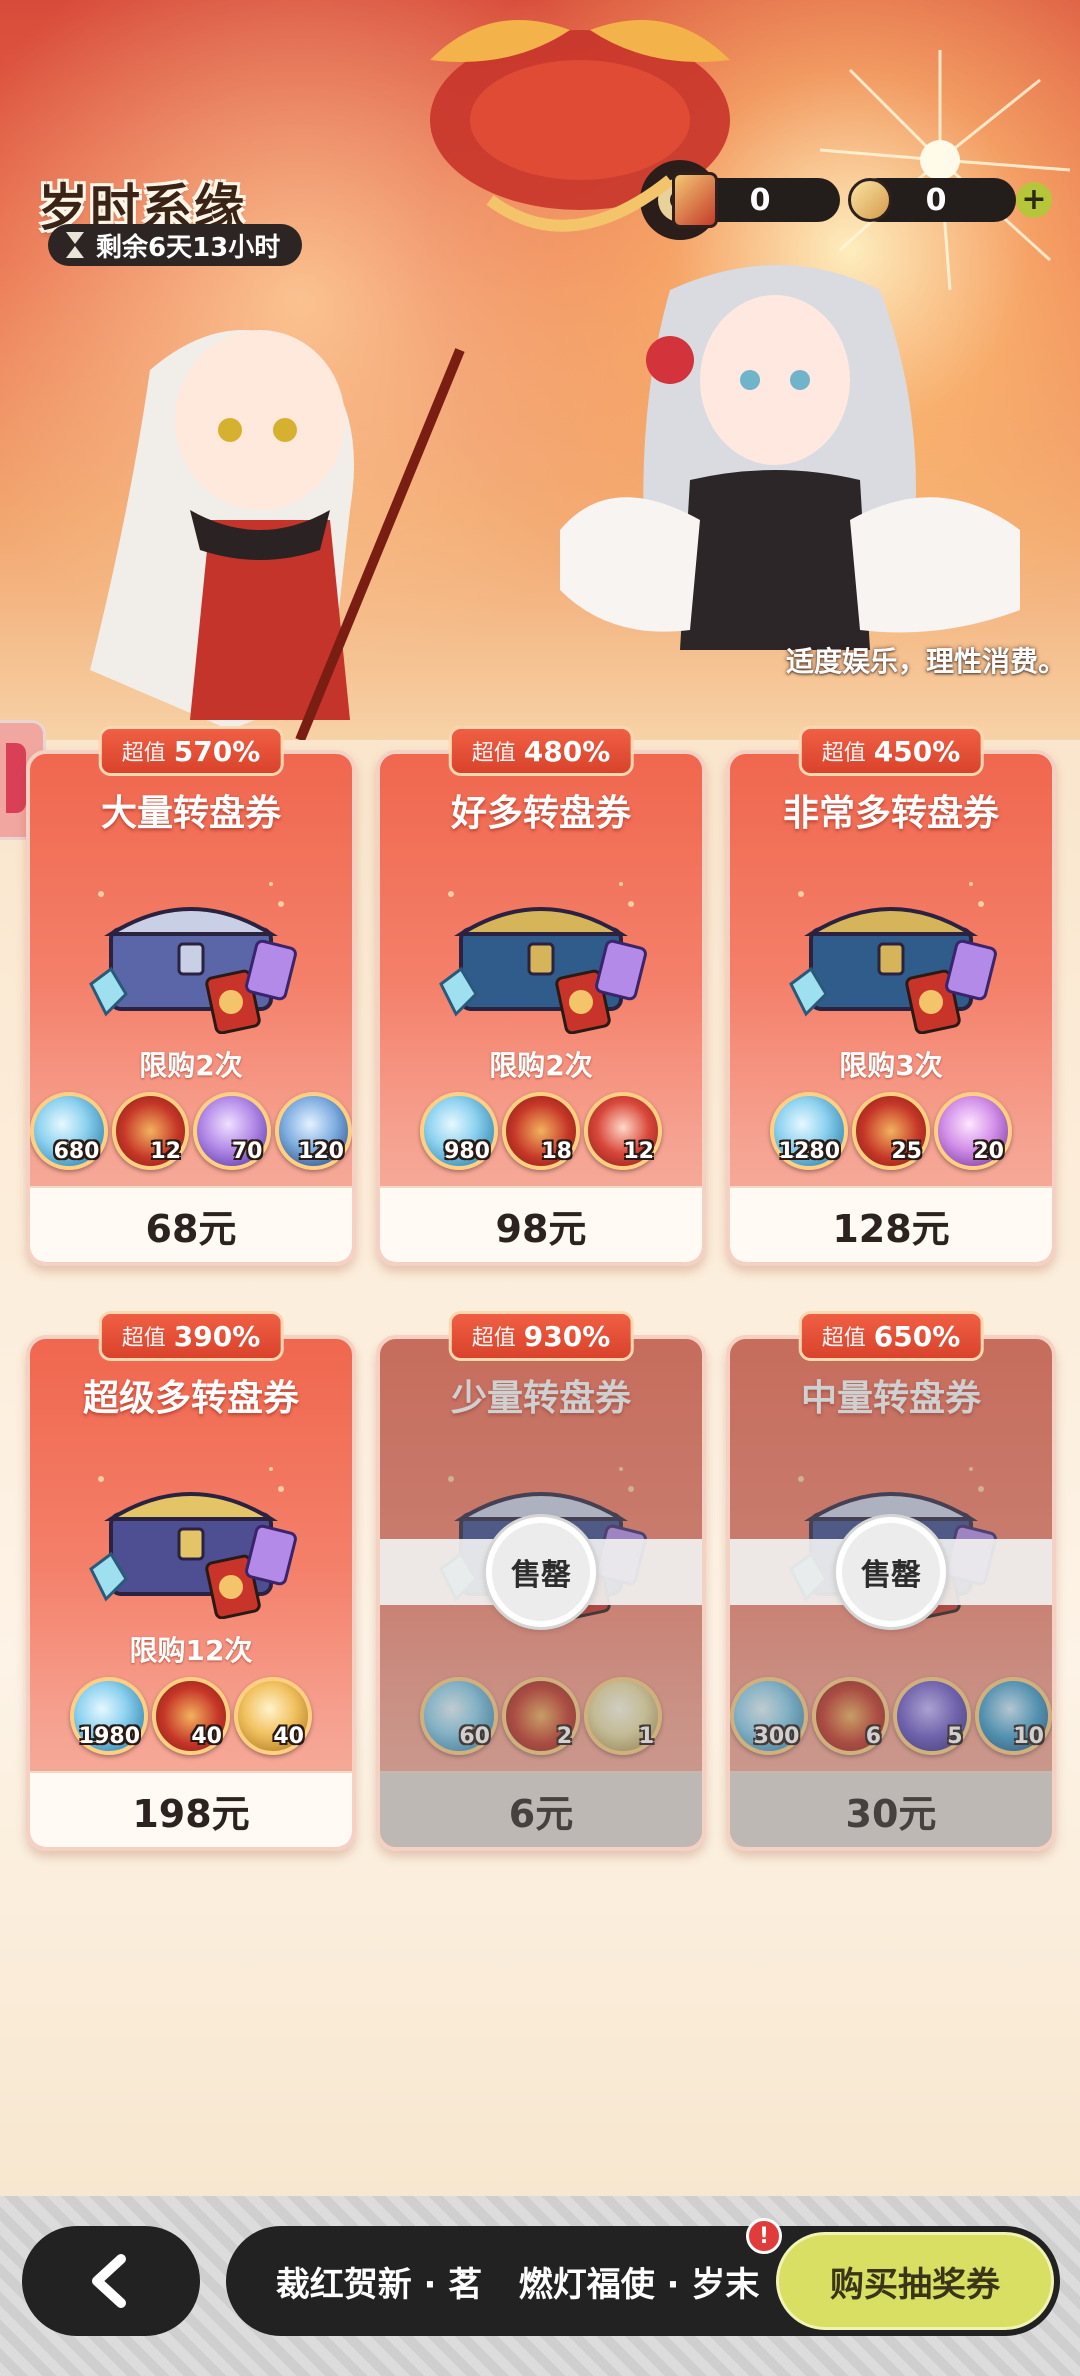 The image size is (1080, 2376). I want to click on item-quantity: 5, so click(955, 1736).